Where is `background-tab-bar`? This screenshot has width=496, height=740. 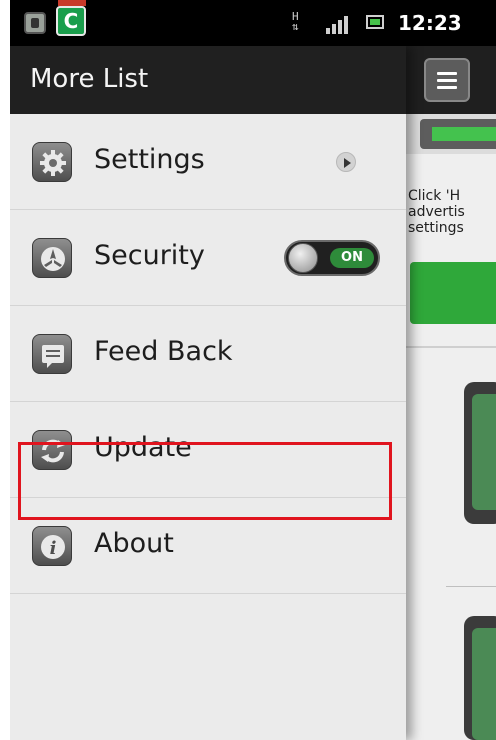
background-tab-bar is located at coordinates (451, 134).